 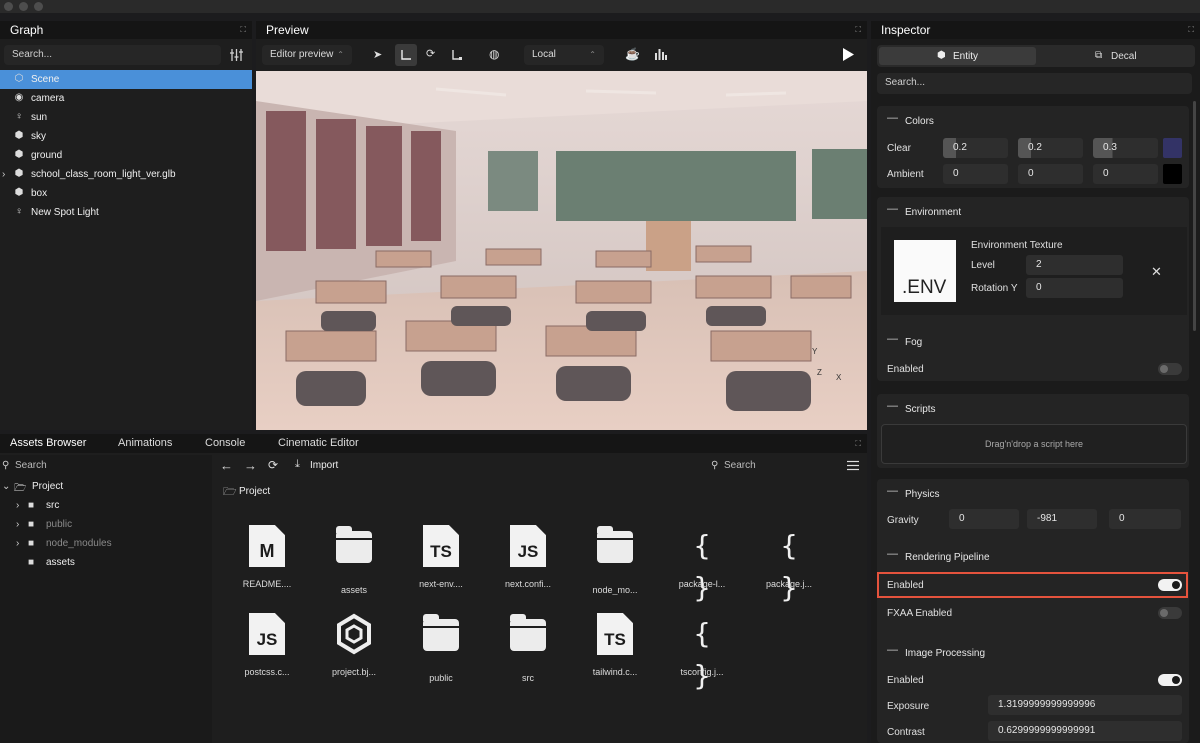 What do you see at coordinates (740, 465) in the screenshot?
I see `file-search-input: Search` at bounding box center [740, 465].